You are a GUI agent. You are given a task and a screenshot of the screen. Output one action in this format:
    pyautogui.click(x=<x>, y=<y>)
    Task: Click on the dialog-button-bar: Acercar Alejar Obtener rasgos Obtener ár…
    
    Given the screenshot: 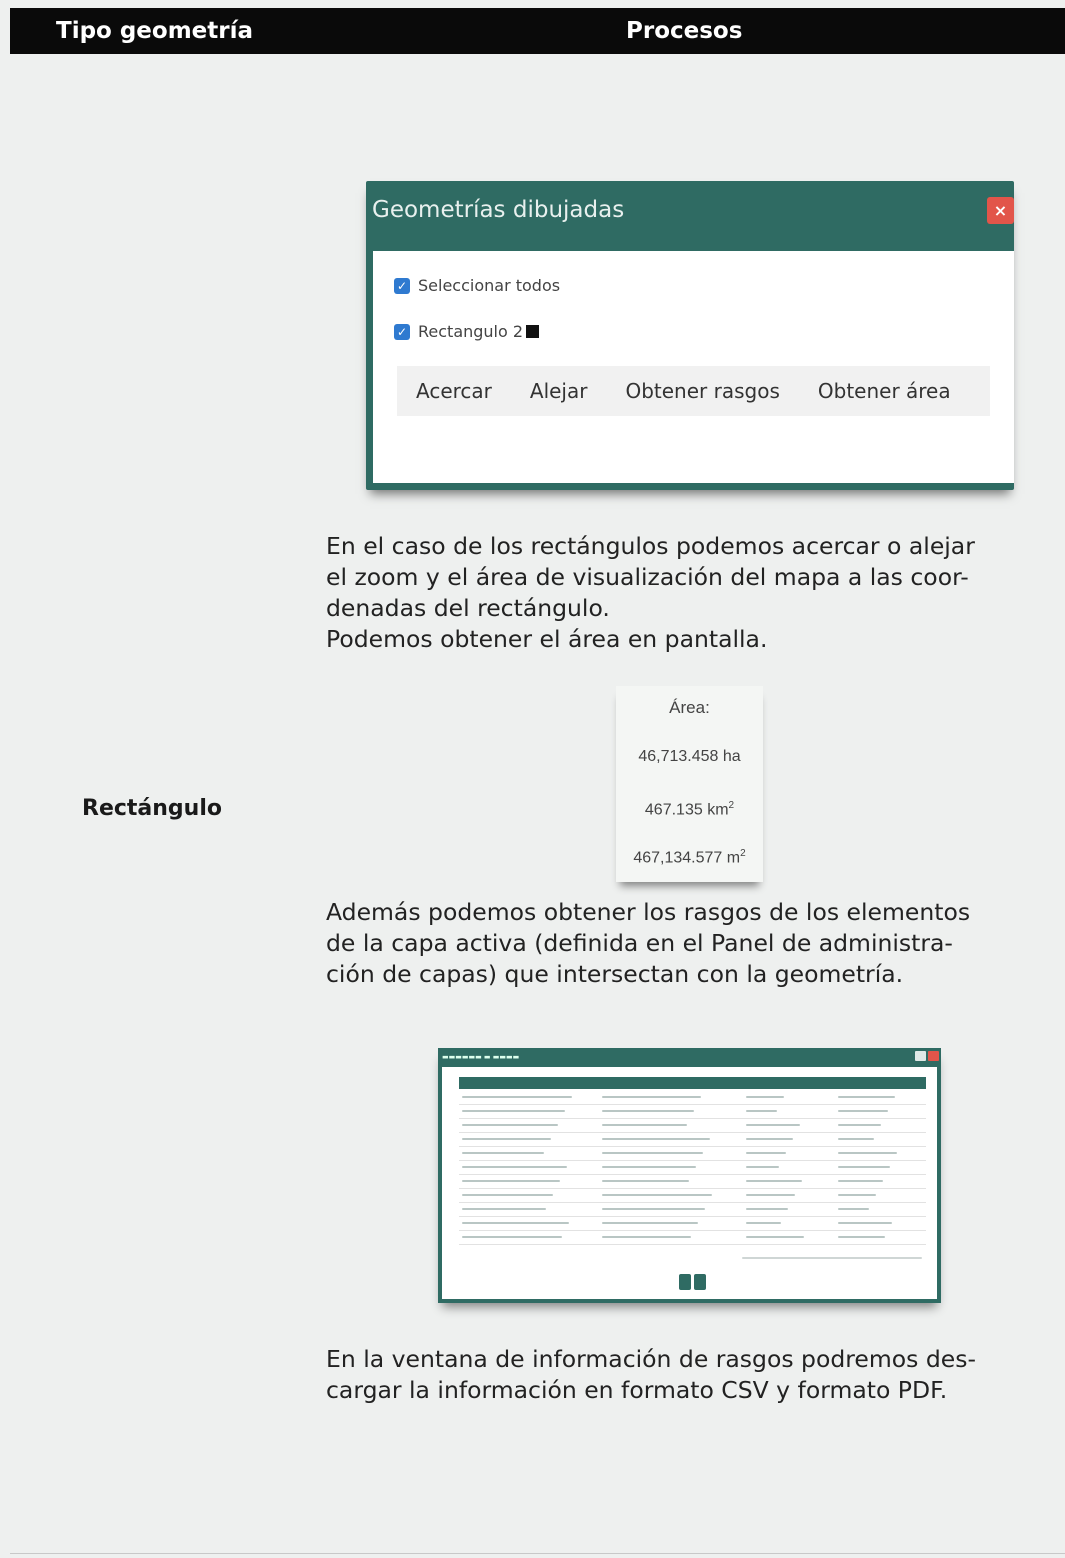 What is the action you would take?
    pyautogui.click(x=693, y=391)
    